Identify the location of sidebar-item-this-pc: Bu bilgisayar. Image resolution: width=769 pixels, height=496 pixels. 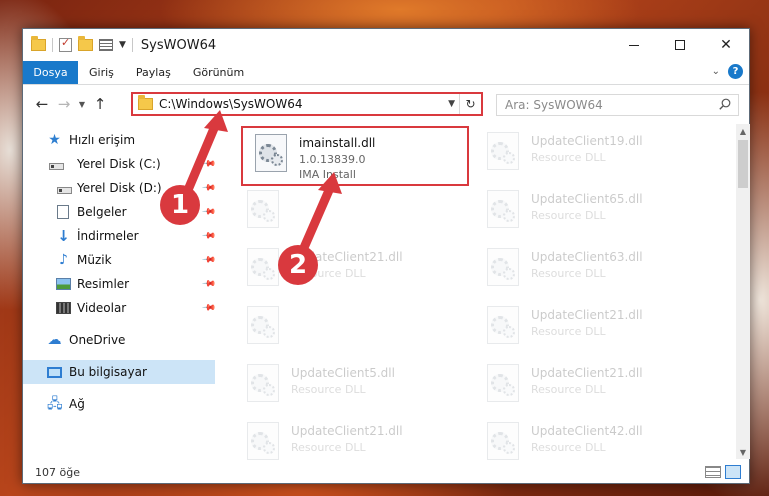
(119, 372).